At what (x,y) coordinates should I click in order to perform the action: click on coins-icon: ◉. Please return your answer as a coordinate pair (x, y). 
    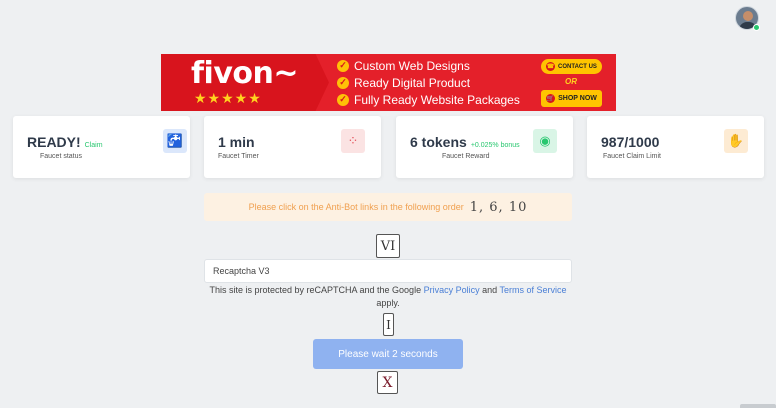
    Looking at the image, I should click on (545, 141).